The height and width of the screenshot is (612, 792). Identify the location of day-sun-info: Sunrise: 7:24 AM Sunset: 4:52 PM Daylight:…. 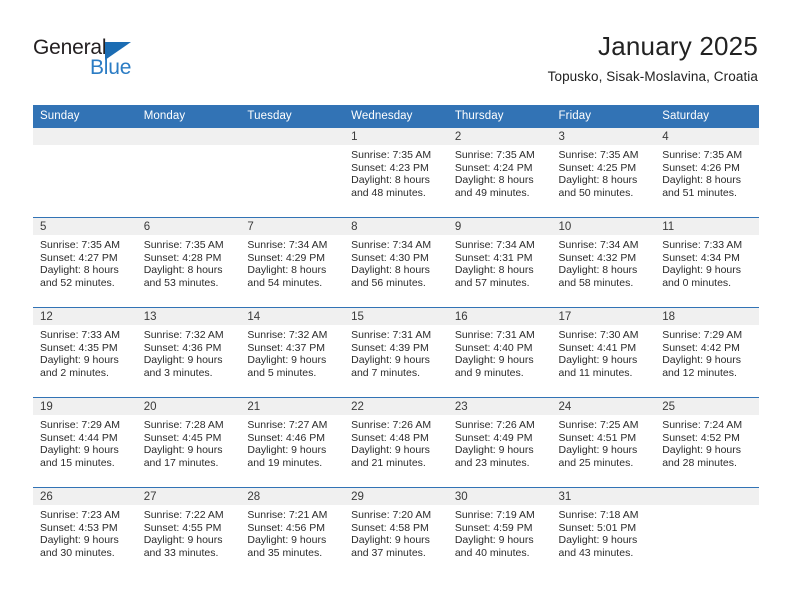
(707, 442).